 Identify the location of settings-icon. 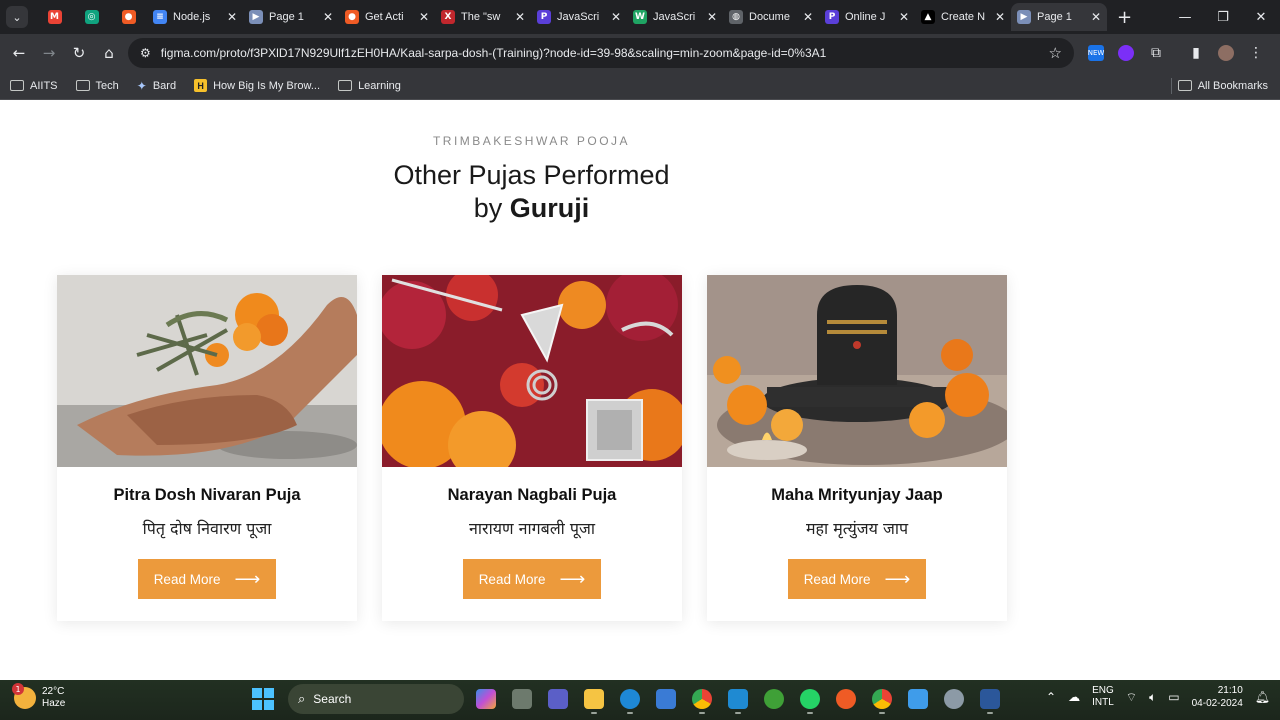
(954, 699).